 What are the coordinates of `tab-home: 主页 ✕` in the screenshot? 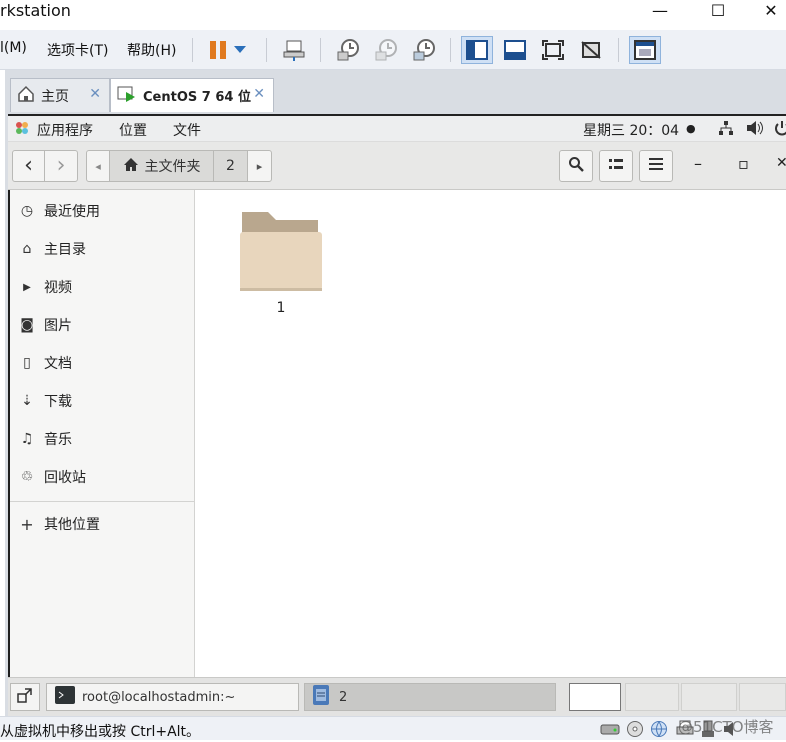 It's located at (60, 95).